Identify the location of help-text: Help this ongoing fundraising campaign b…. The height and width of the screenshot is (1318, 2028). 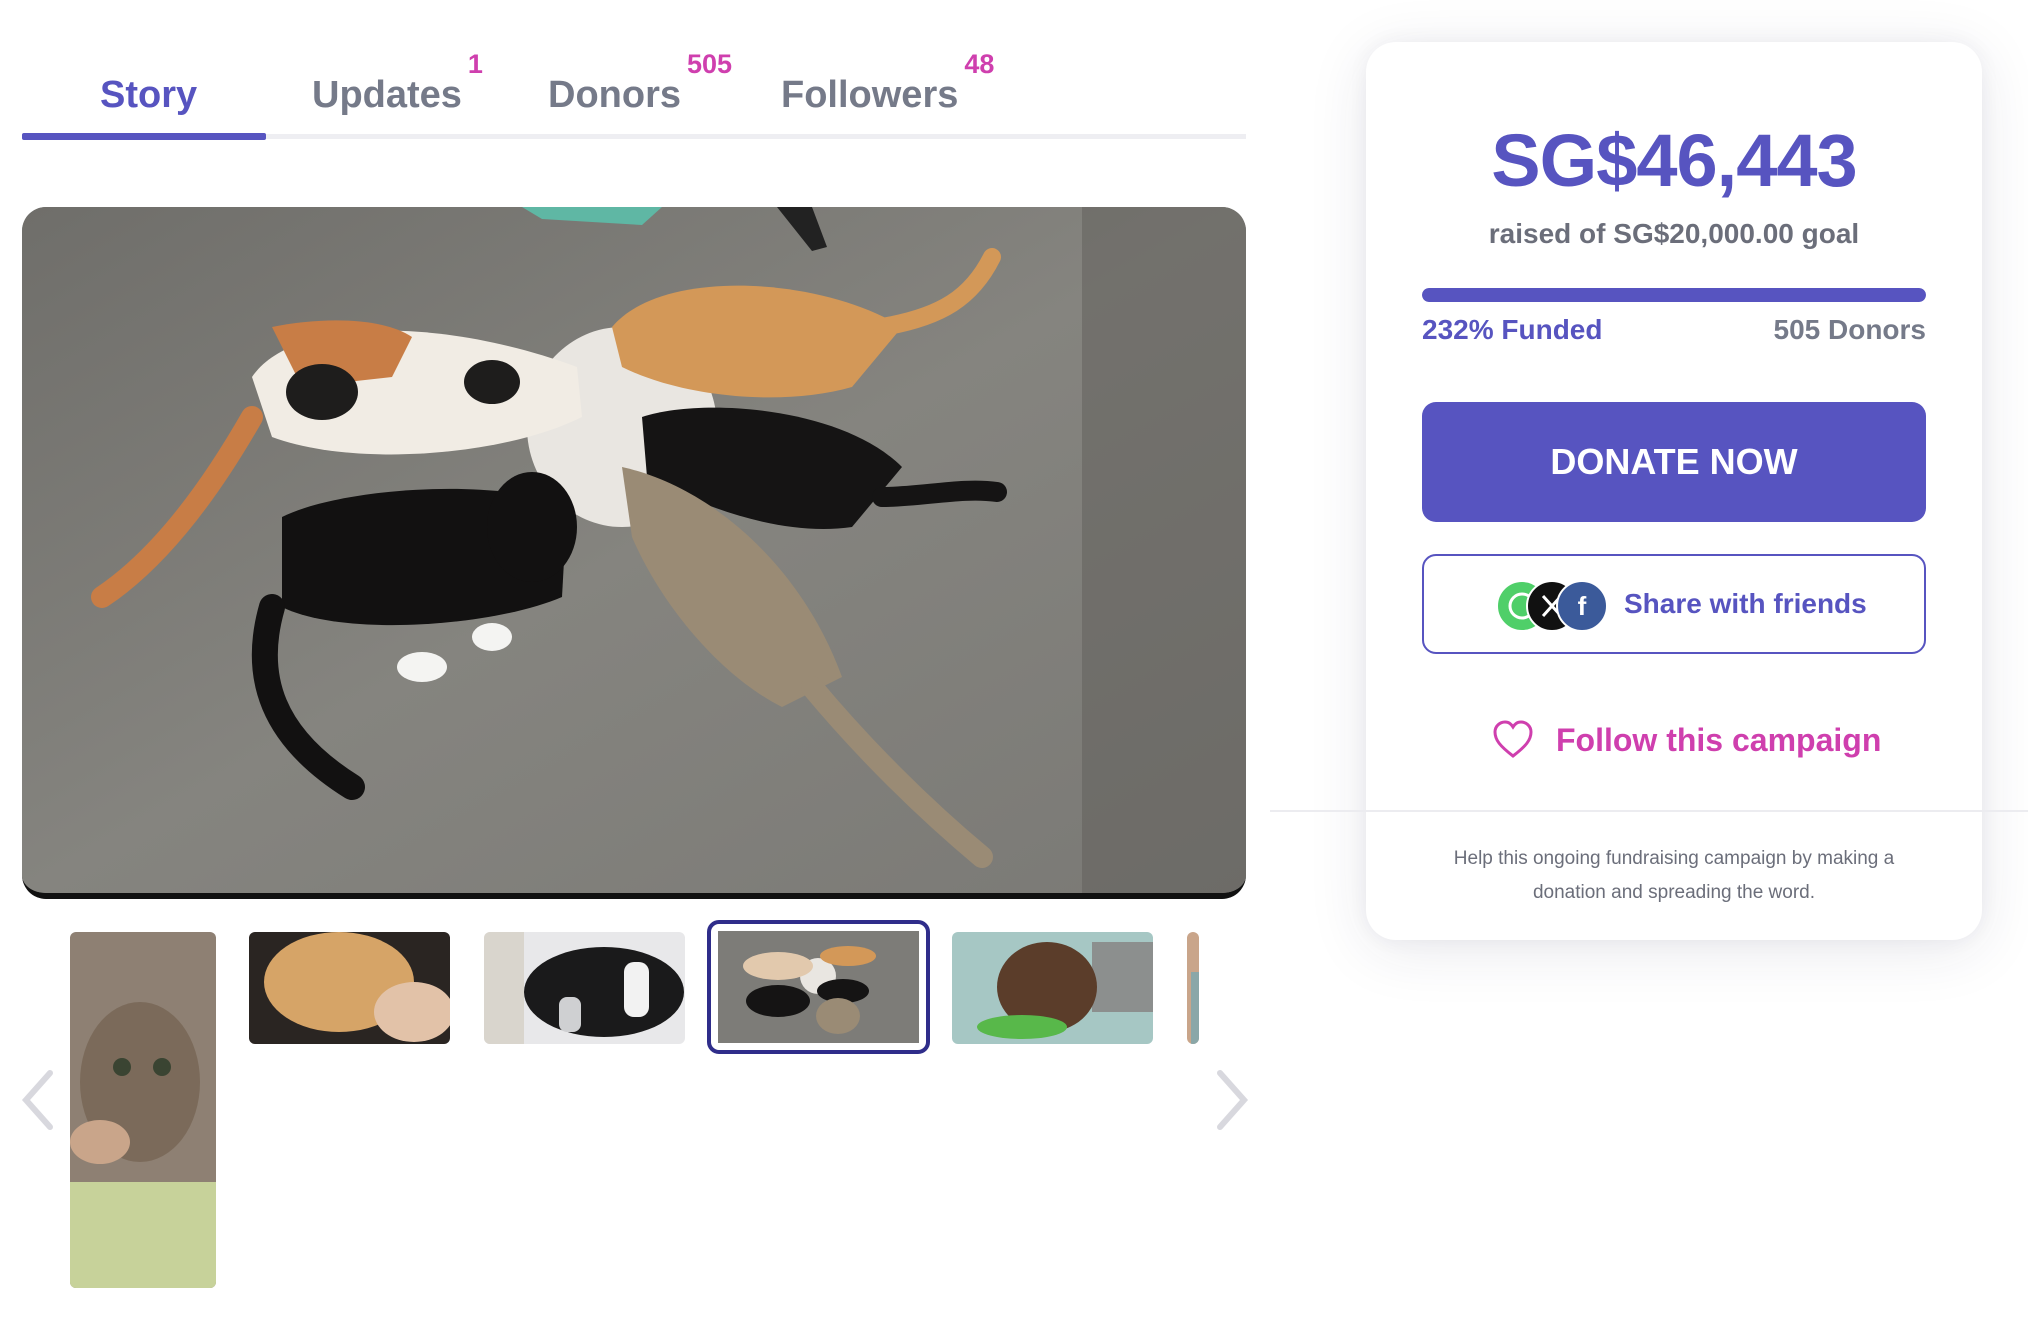
(1674, 875).